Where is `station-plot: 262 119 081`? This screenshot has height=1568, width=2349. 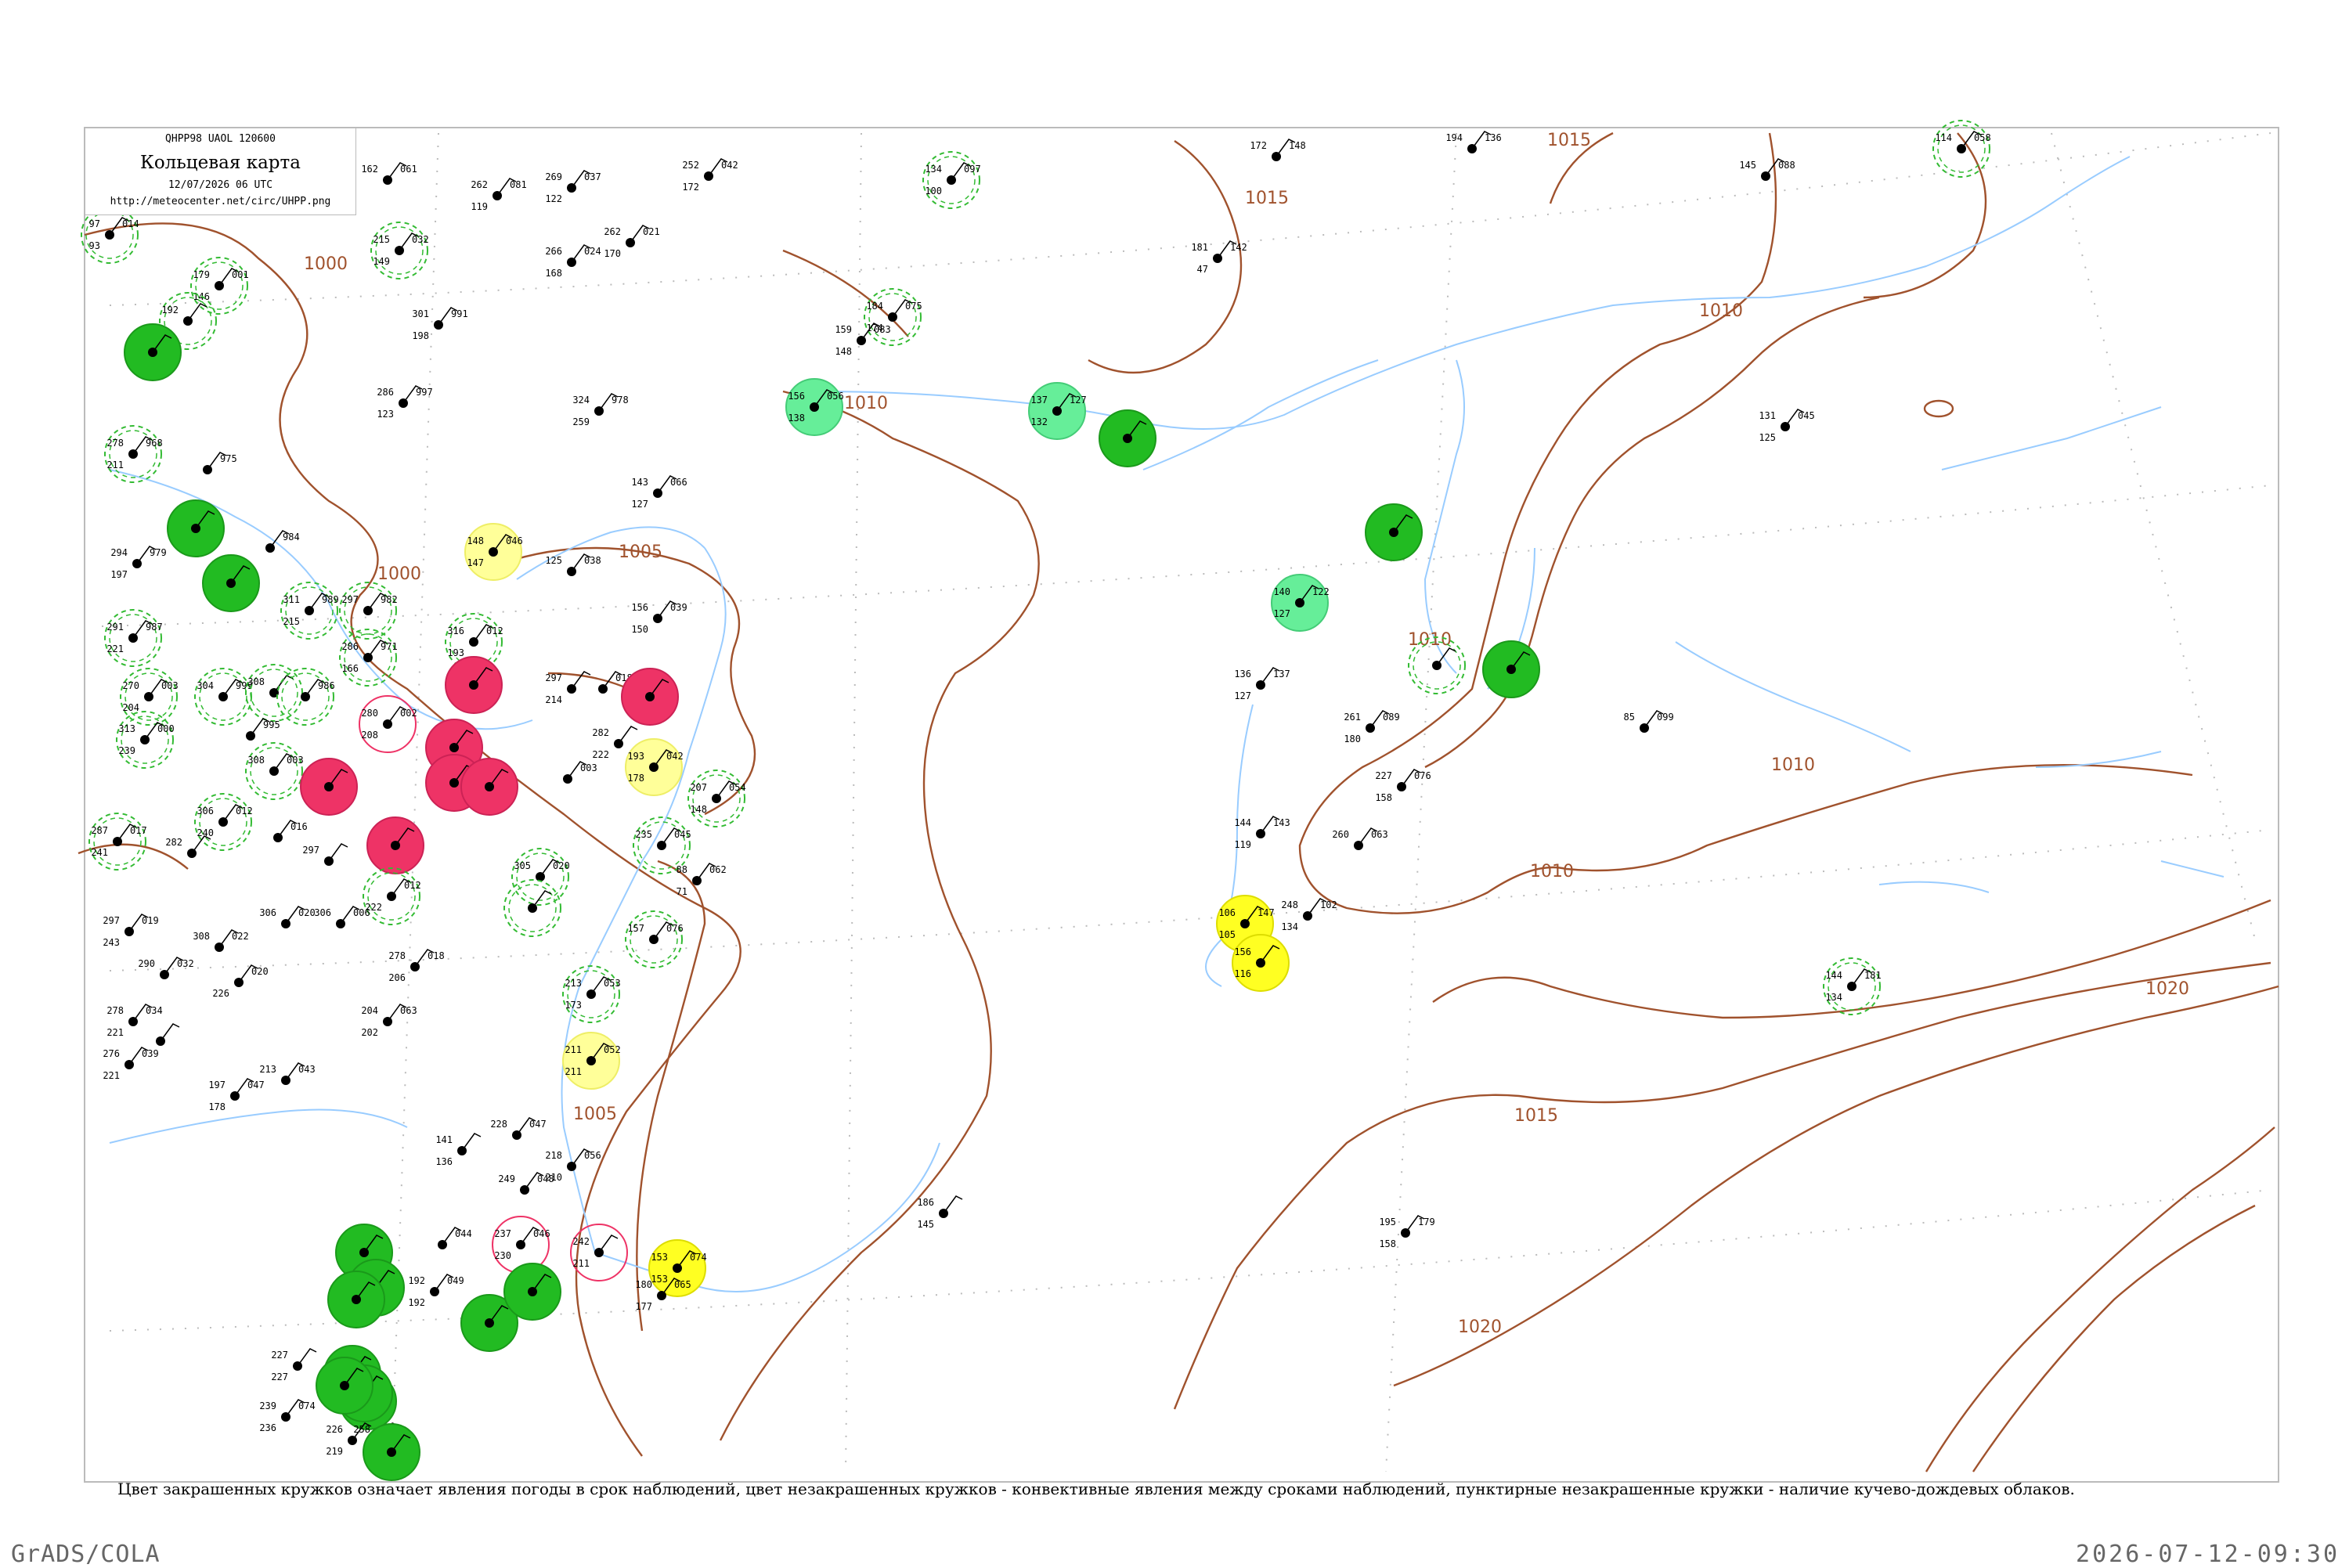 station-plot: 262 119 081 is located at coordinates (499, 195).